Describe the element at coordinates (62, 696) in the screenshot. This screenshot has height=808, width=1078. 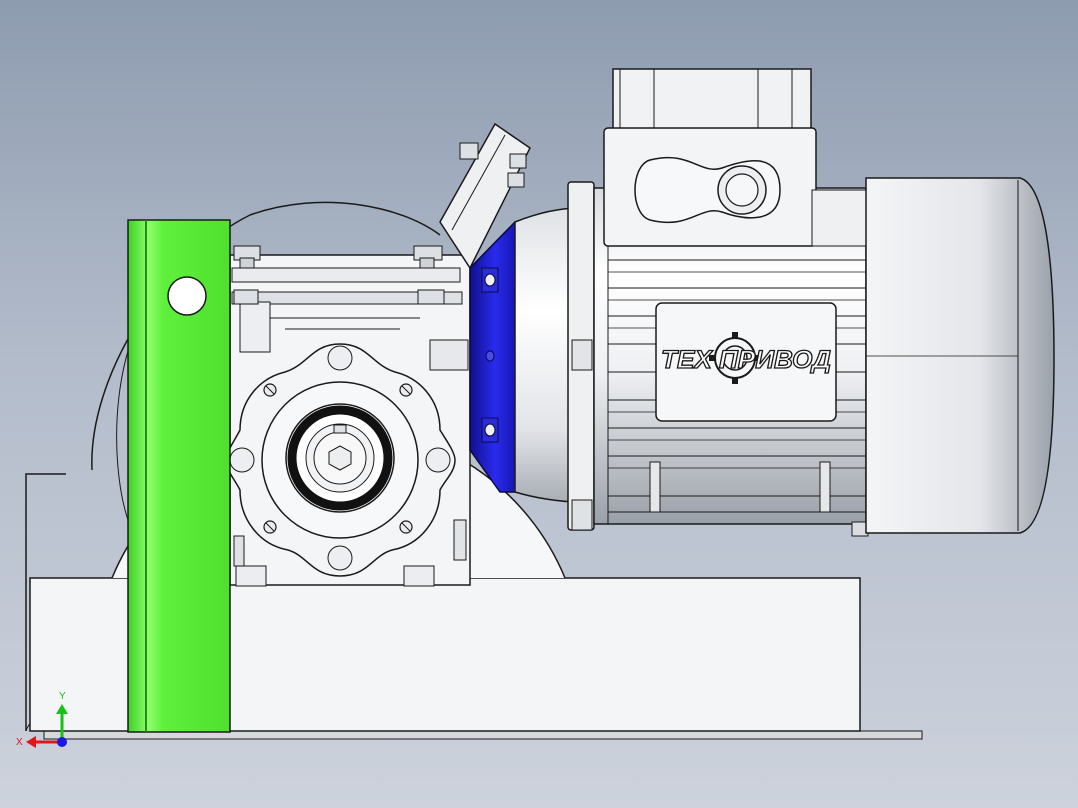
I see `y-axis-label: Y` at that location.